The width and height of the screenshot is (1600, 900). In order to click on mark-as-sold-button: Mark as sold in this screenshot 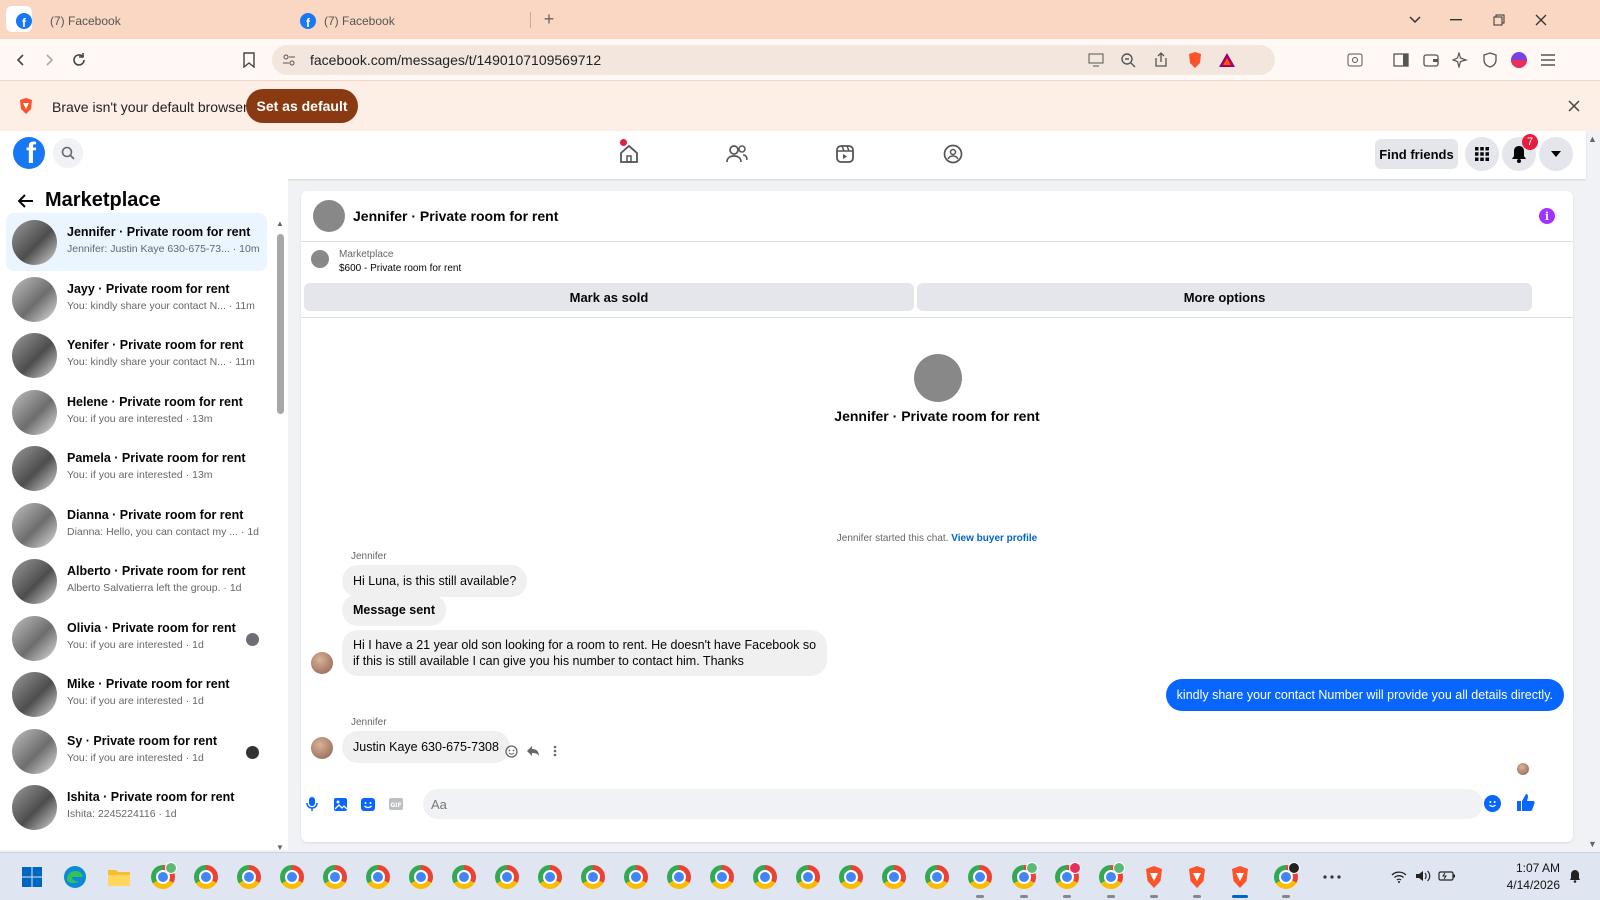, I will do `click(609, 297)`.